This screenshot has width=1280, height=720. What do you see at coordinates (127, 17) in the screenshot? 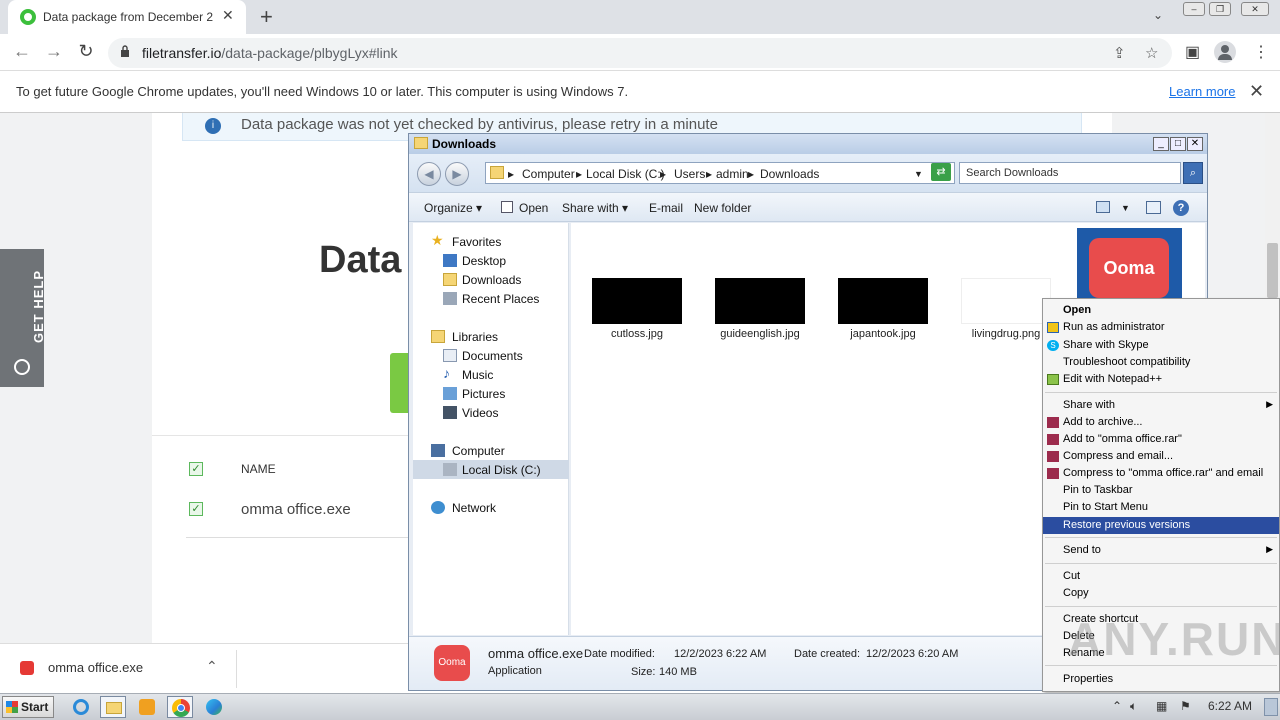
I see `tab-active: Data package from December 2nd. ✕` at bounding box center [127, 17].